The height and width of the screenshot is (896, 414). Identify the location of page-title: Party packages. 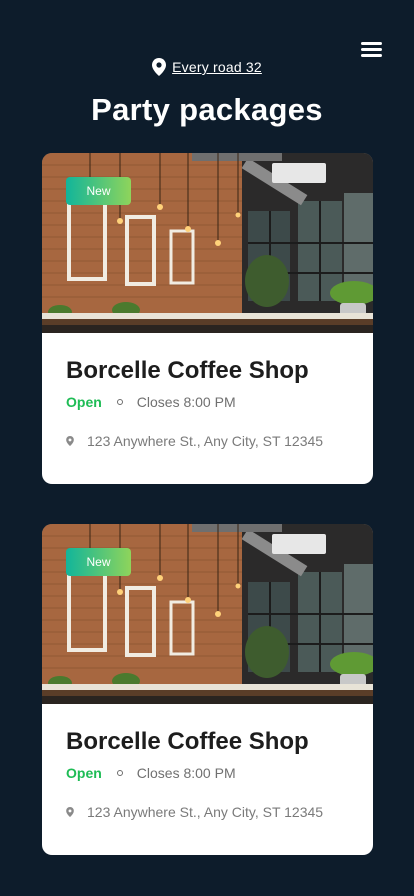
(207, 109).